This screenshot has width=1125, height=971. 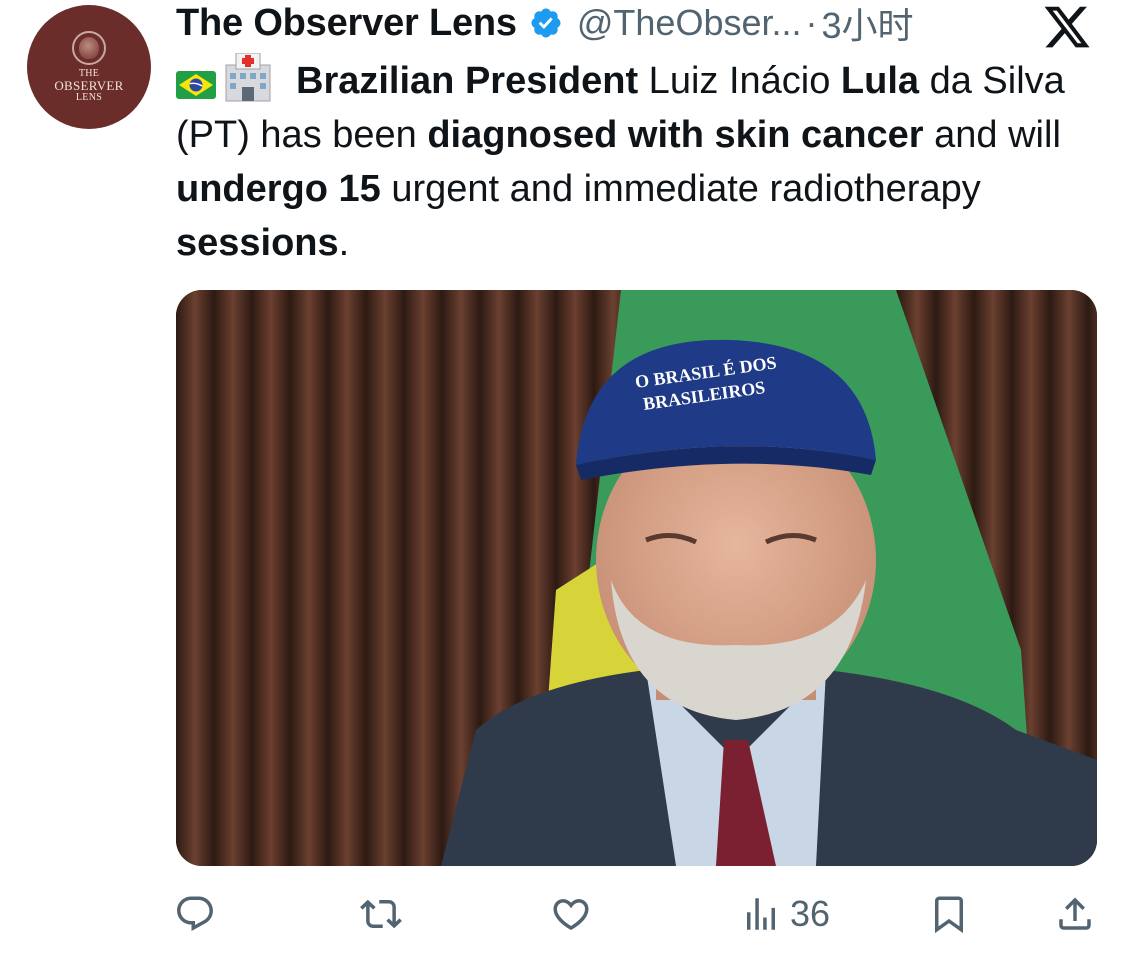 What do you see at coordinates (680, 189) in the screenshot?
I see `text-segment: urgent and immediate radiotherapy` at bounding box center [680, 189].